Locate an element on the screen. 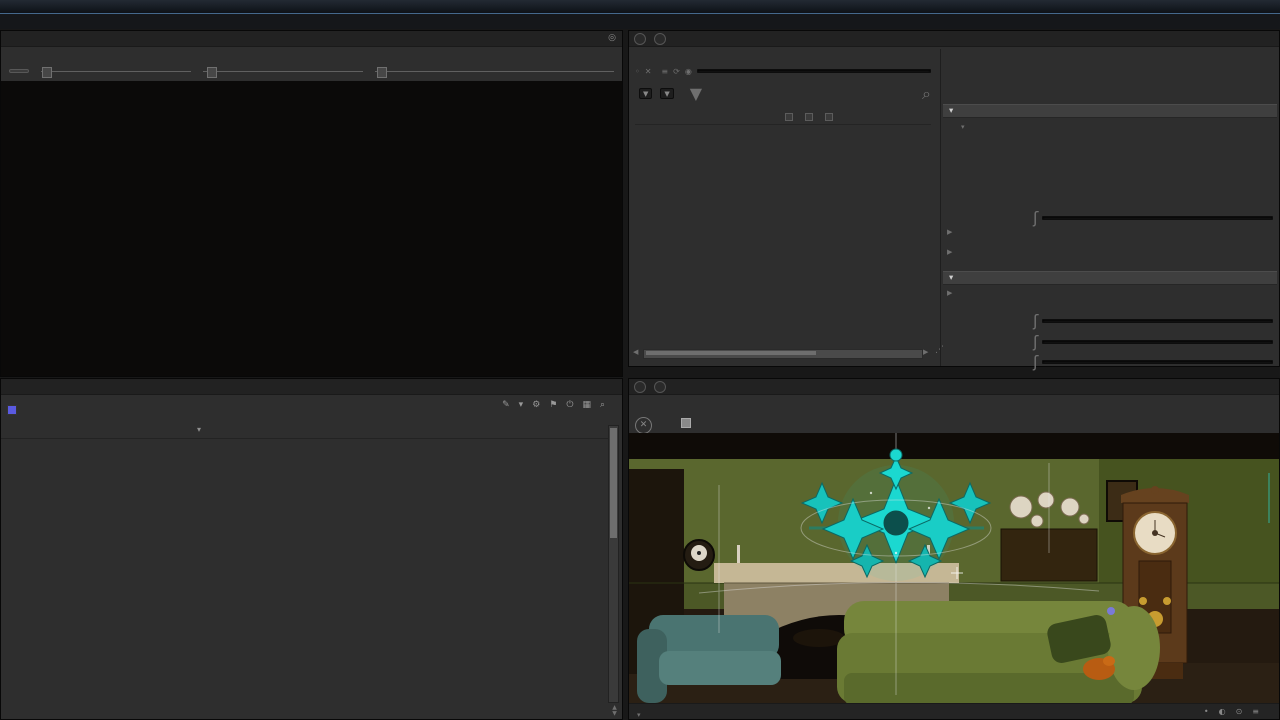 The image size is (1280, 720). scroll-arrows-icon: ▲ ▼ is located at coordinates (614, 711).